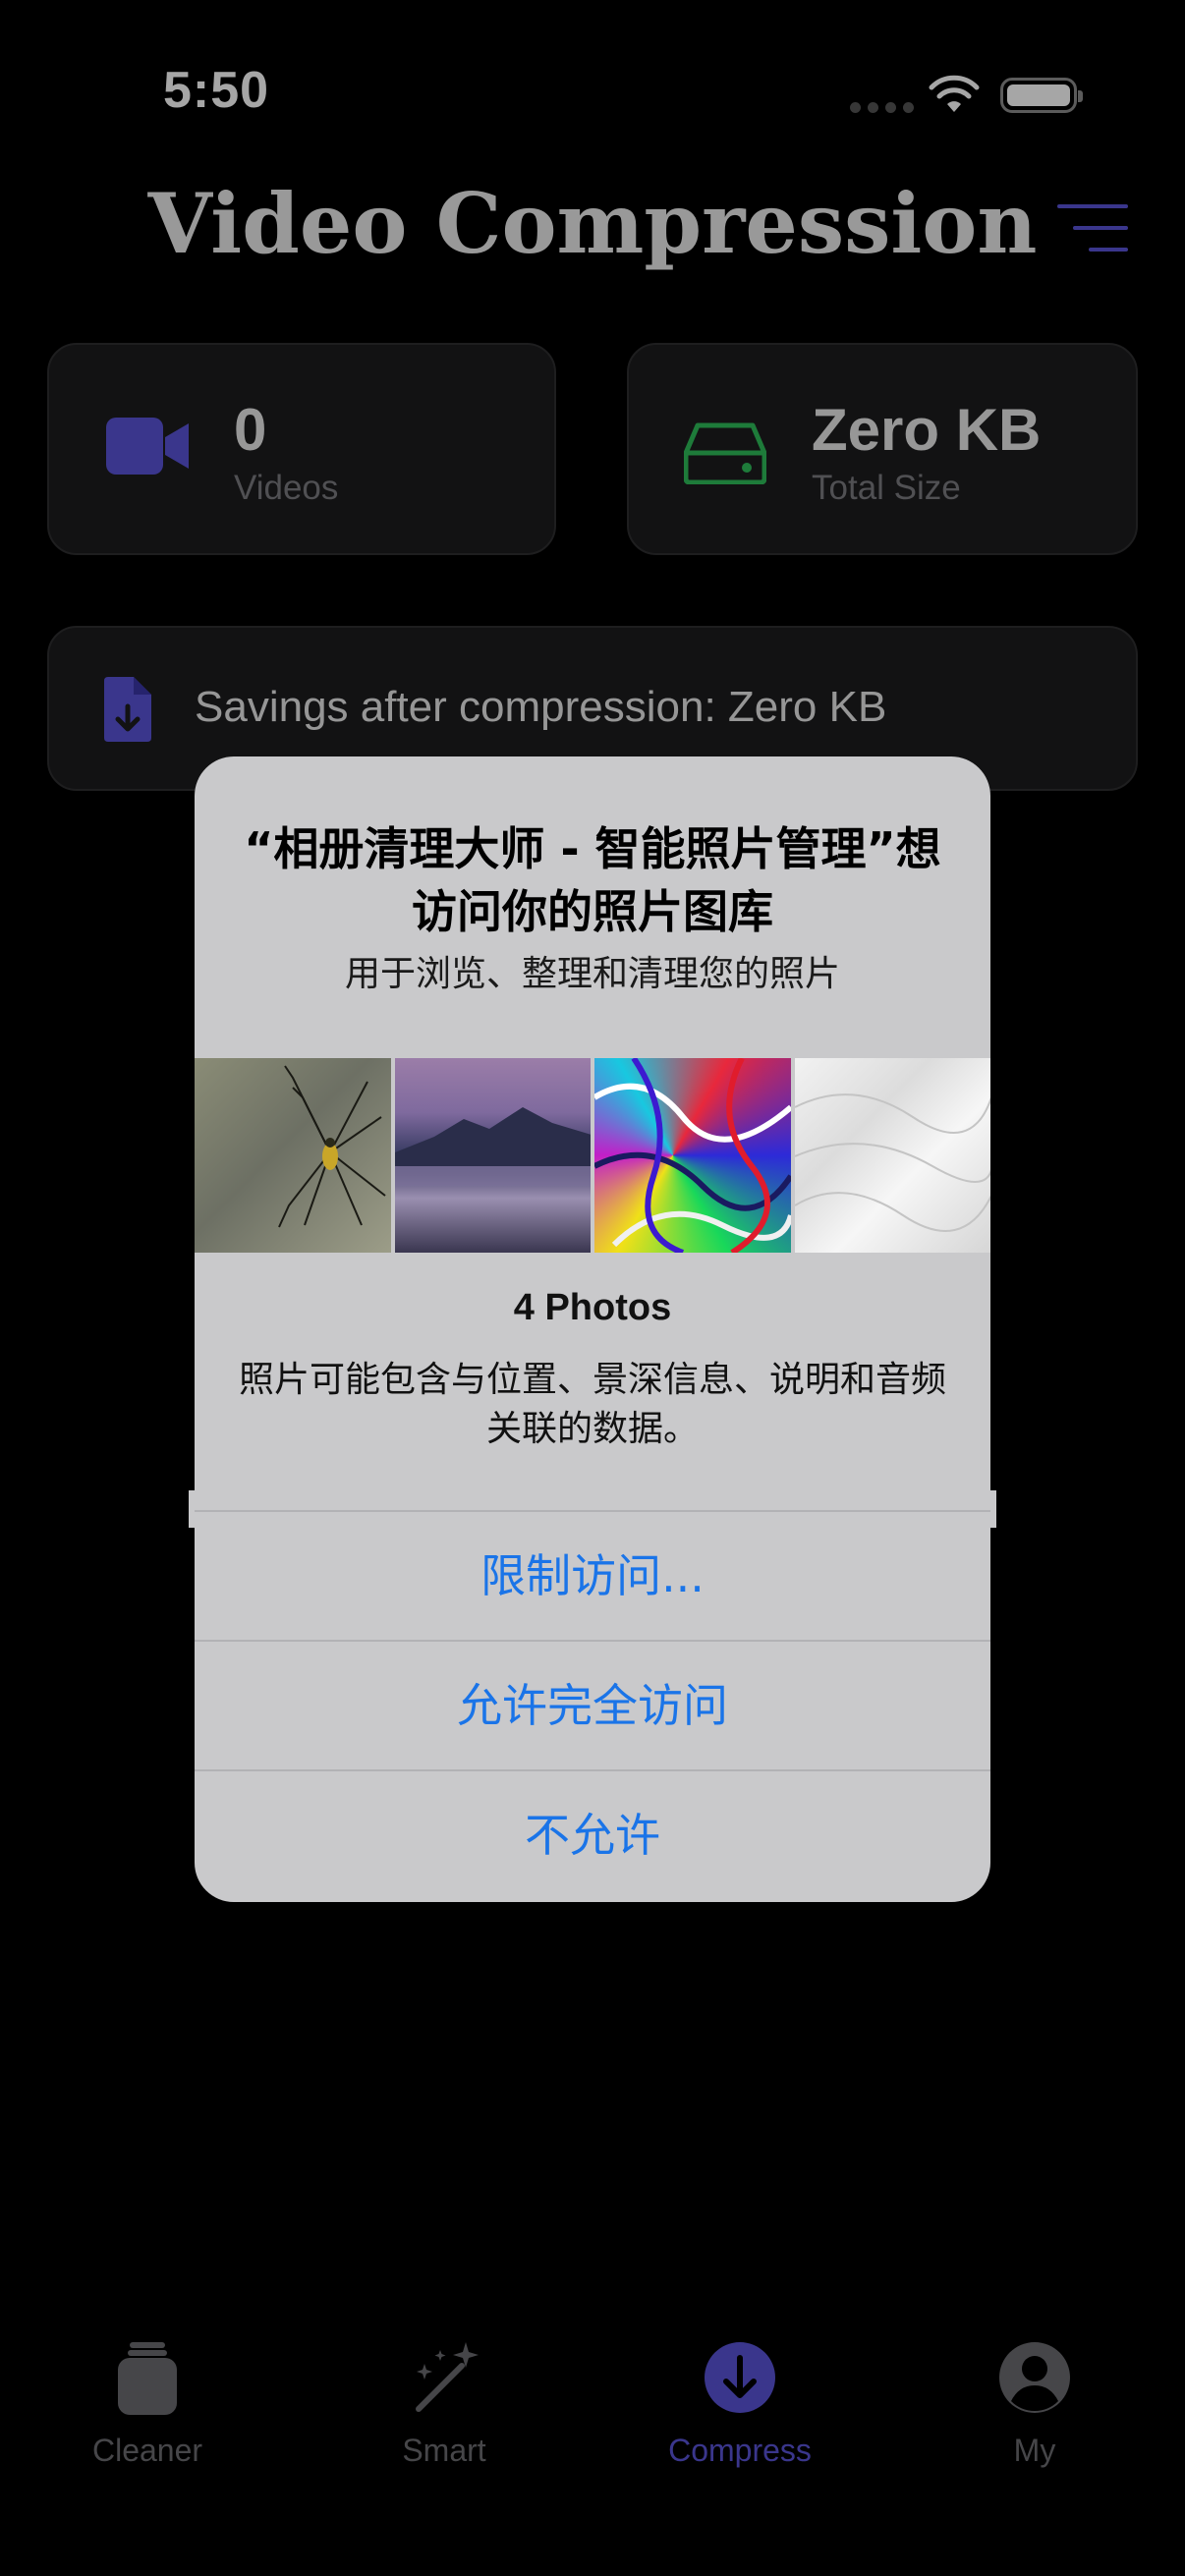 This screenshot has height=2576, width=1185. What do you see at coordinates (493, 1155) in the screenshot?
I see `photo-thumbnail-mountain` at bounding box center [493, 1155].